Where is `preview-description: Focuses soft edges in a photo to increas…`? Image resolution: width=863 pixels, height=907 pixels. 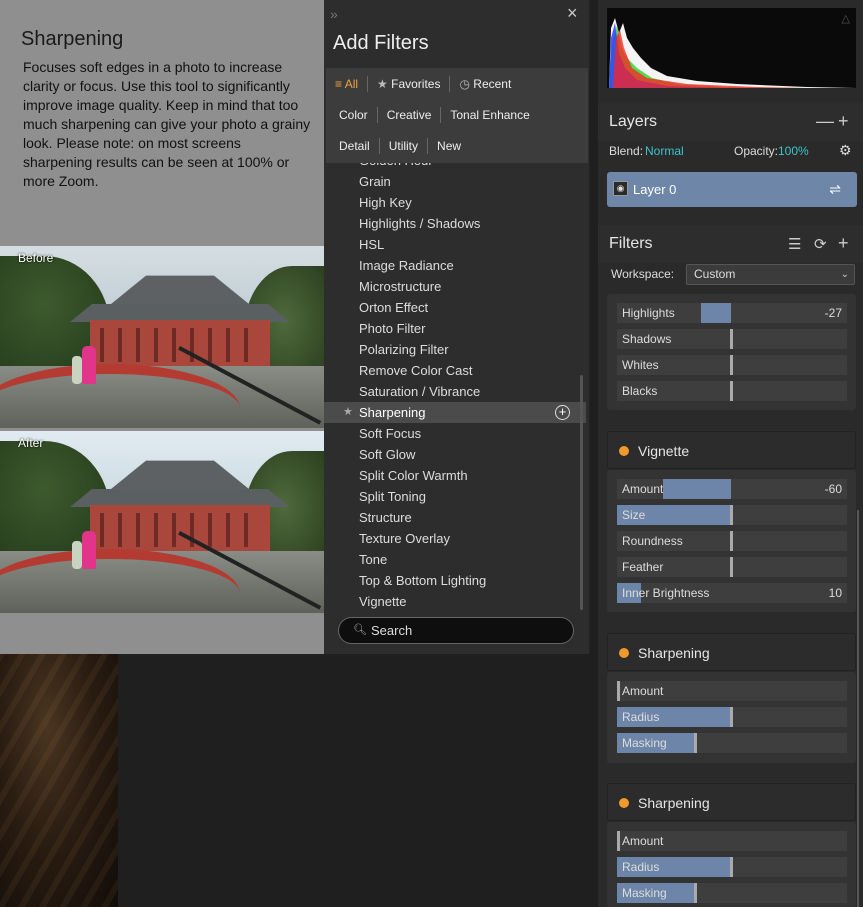
preview-description: Focuses soft edges in a photo to increas… is located at coordinates (167, 124).